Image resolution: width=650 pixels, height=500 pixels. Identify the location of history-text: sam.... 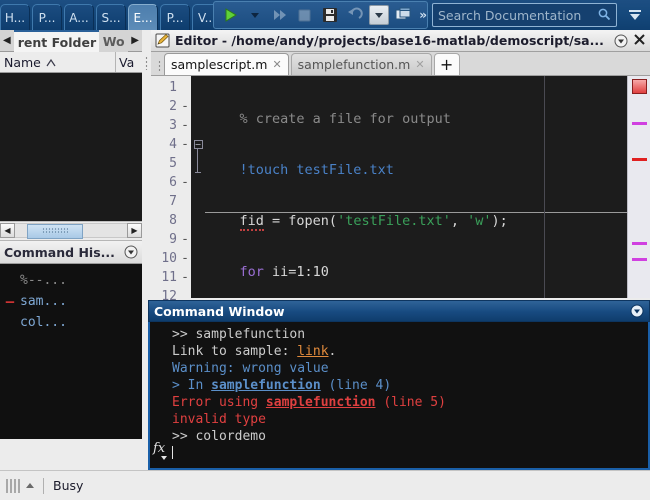
(43, 301).